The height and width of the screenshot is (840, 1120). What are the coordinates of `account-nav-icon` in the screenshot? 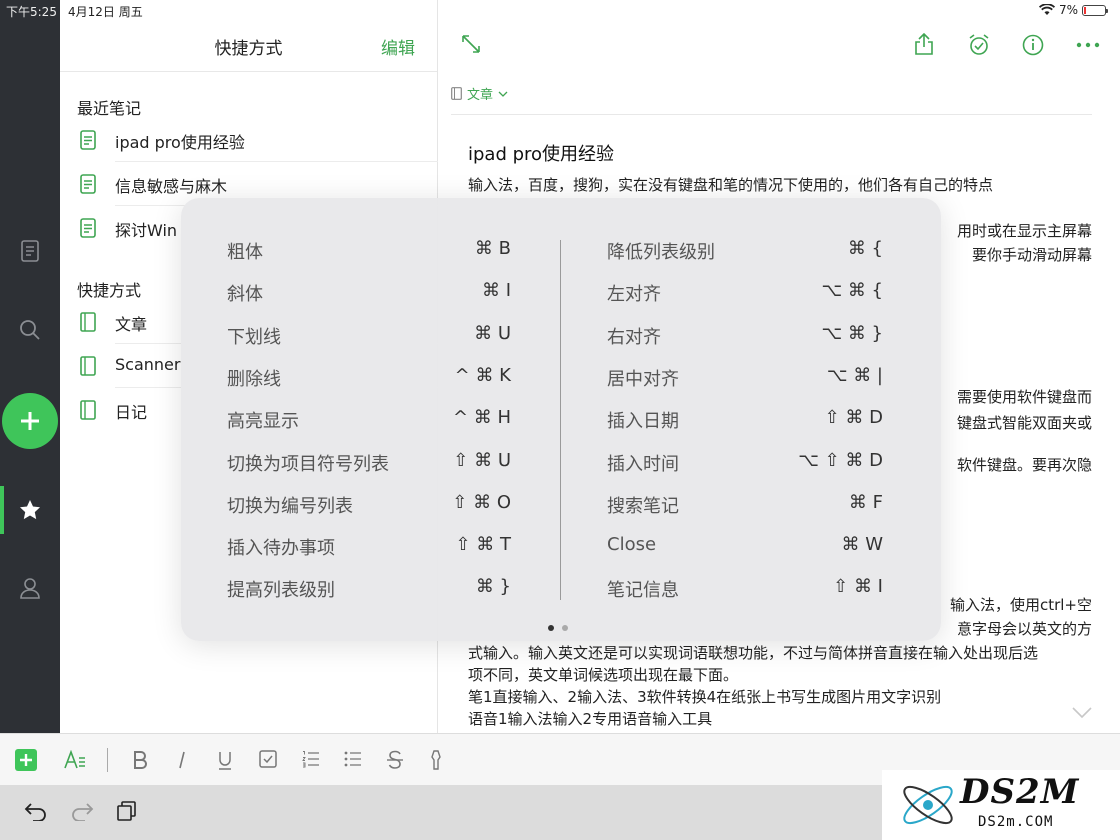 It's located at (30, 588).